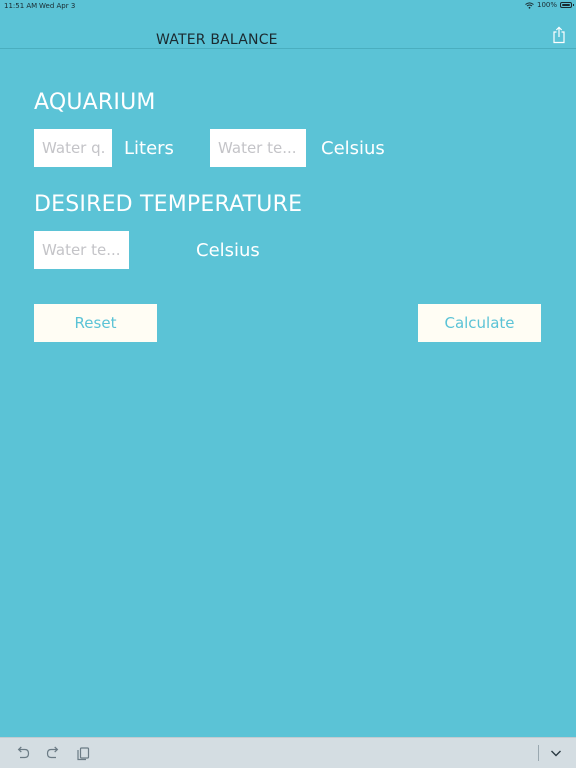 This screenshot has width=576, height=768. What do you see at coordinates (168, 204) in the screenshot?
I see `desired-temperature-title: DESIRED TEMPERATURE` at bounding box center [168, 204].